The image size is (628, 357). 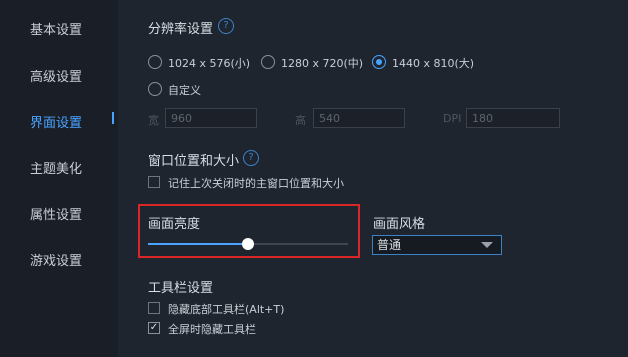 I want to click on height-input: 540, so click(x=359, y=118).